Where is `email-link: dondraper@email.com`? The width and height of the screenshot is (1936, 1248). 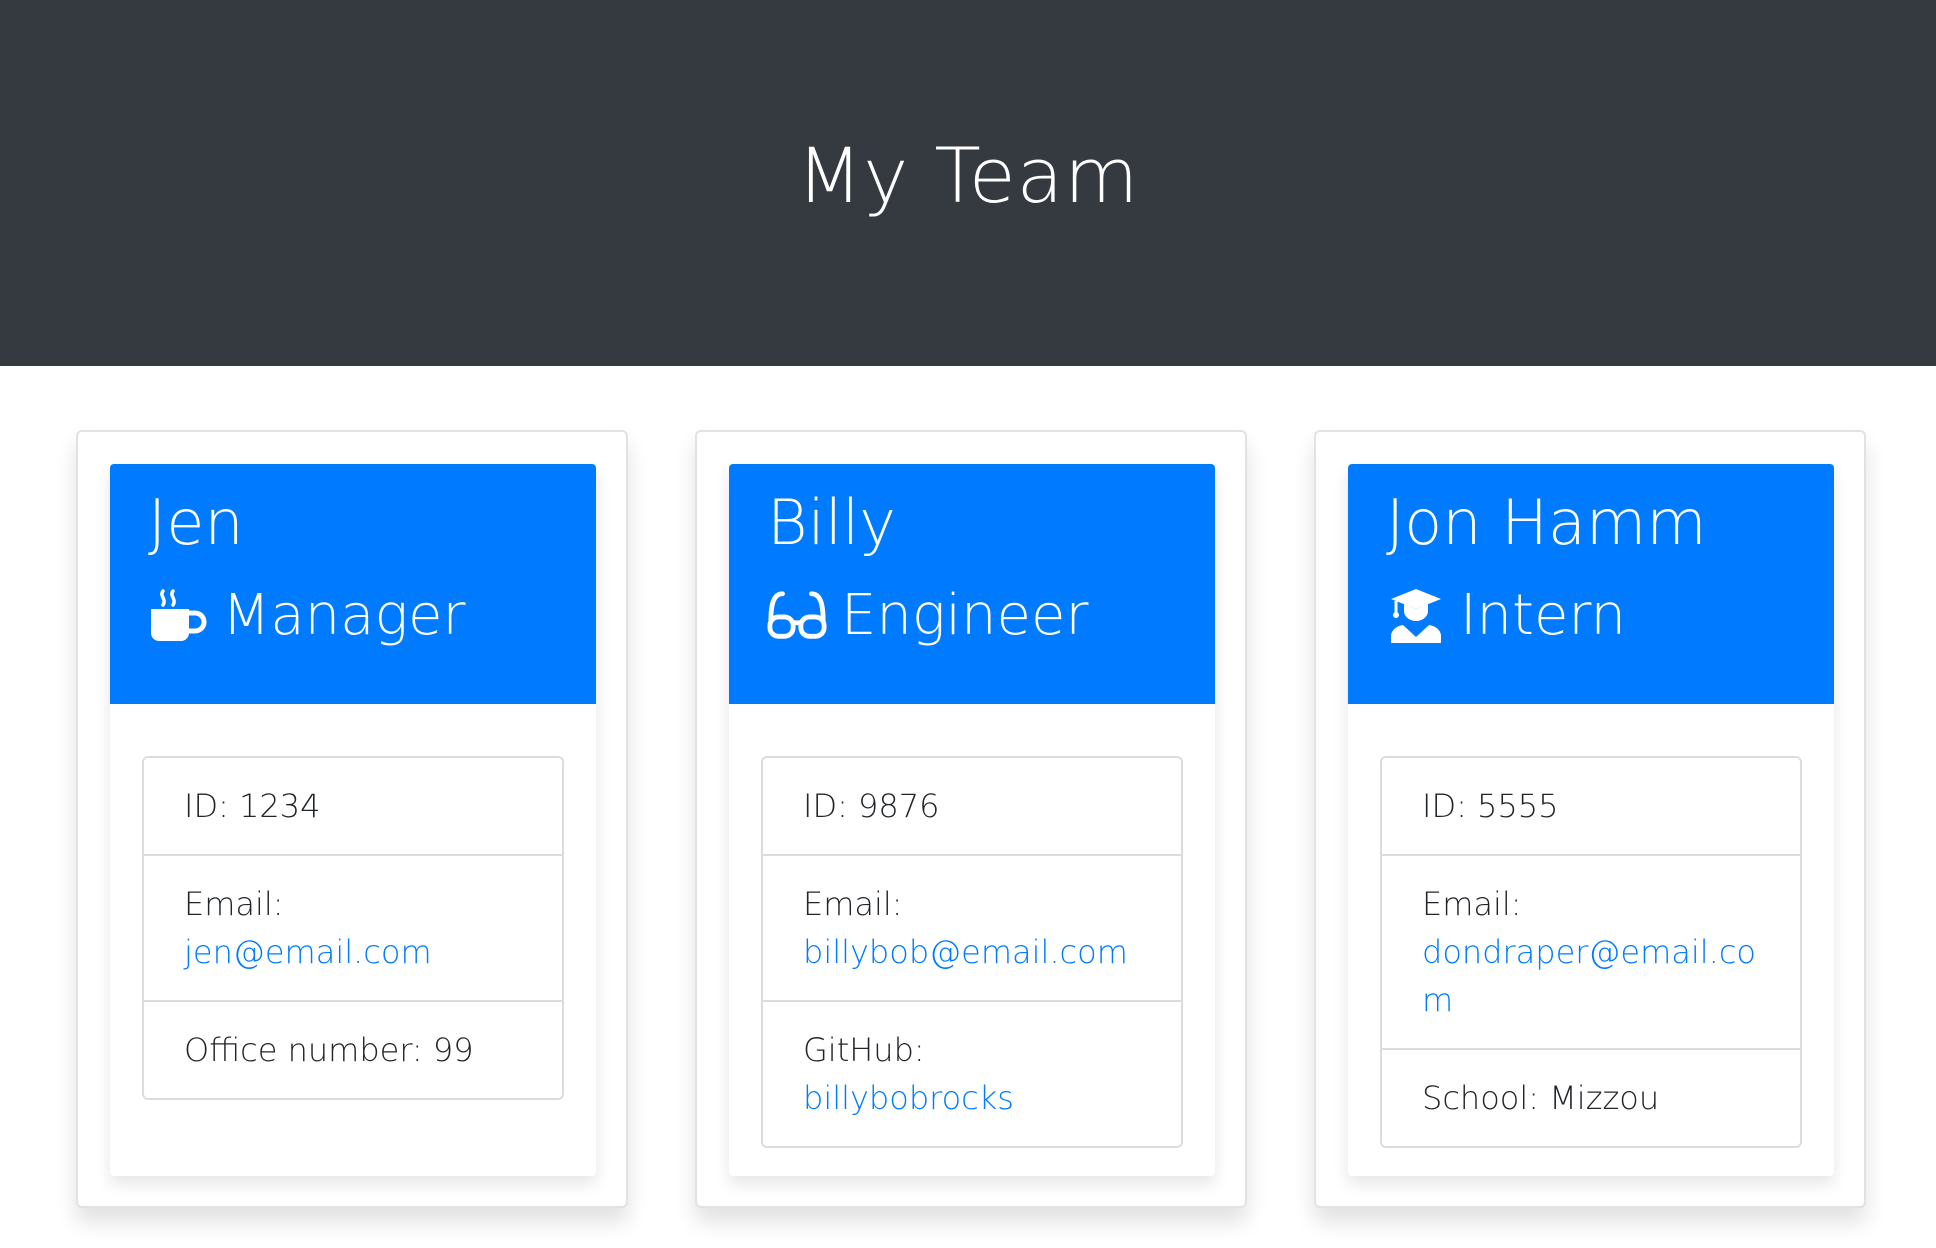 email-link: dondraper@email.com is located at coordinates (1589, 976).